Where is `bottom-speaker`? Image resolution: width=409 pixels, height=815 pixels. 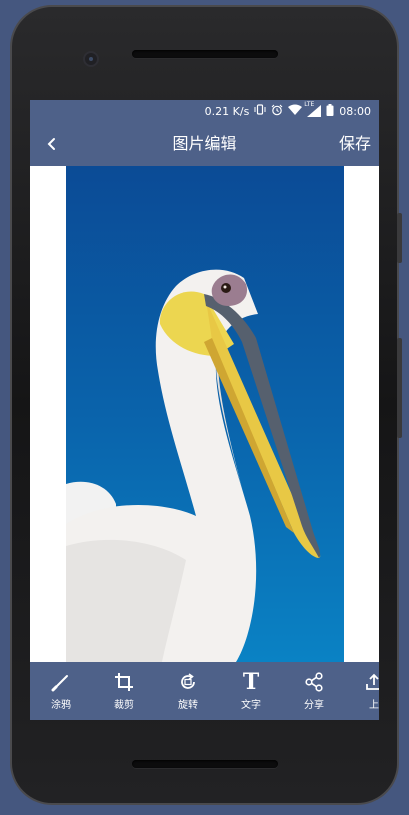 bottom-speaker is located at coordinates (205, 764).